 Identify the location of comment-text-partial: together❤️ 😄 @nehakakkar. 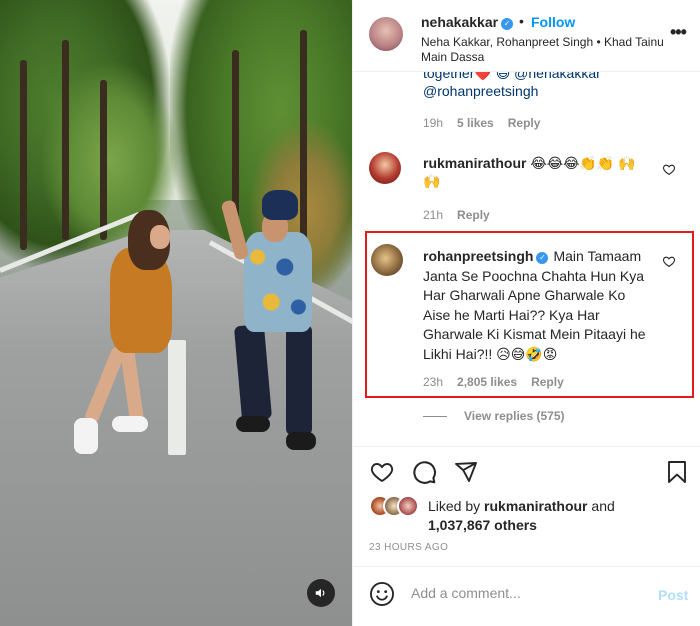
(512, 76).